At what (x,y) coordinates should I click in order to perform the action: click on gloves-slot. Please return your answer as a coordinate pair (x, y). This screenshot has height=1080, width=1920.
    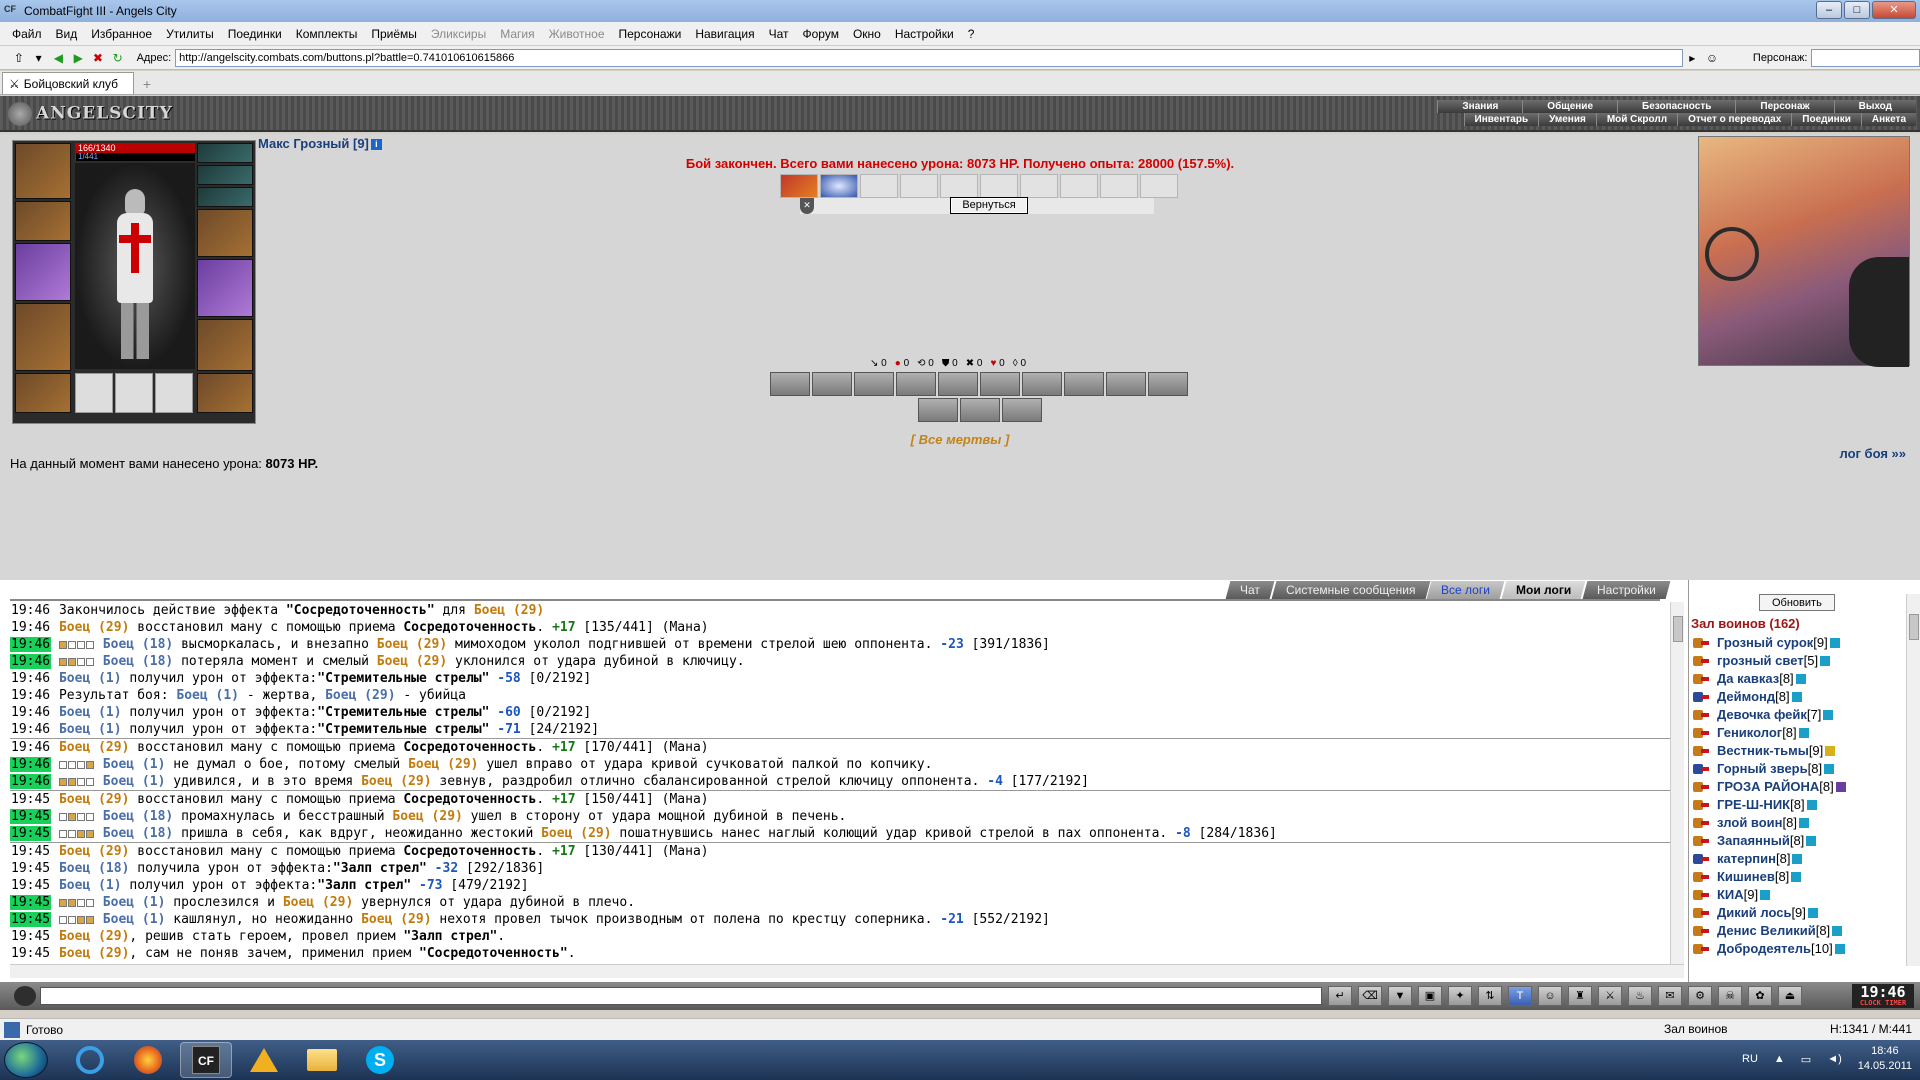
    Looking at the image, I should click on (225, 233).